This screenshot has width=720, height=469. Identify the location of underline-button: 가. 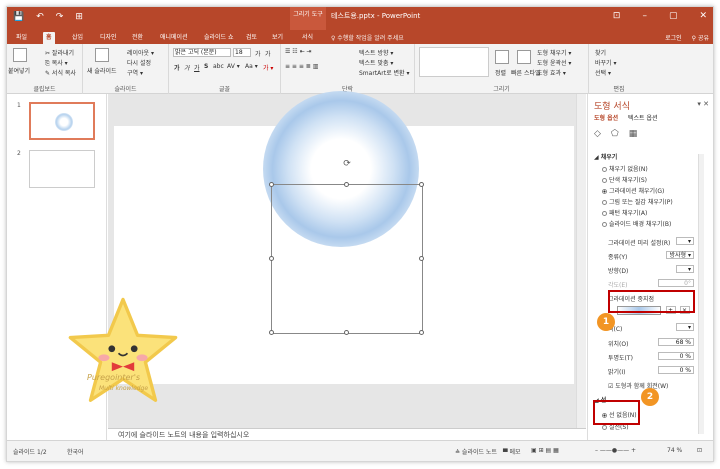
(197, 67).